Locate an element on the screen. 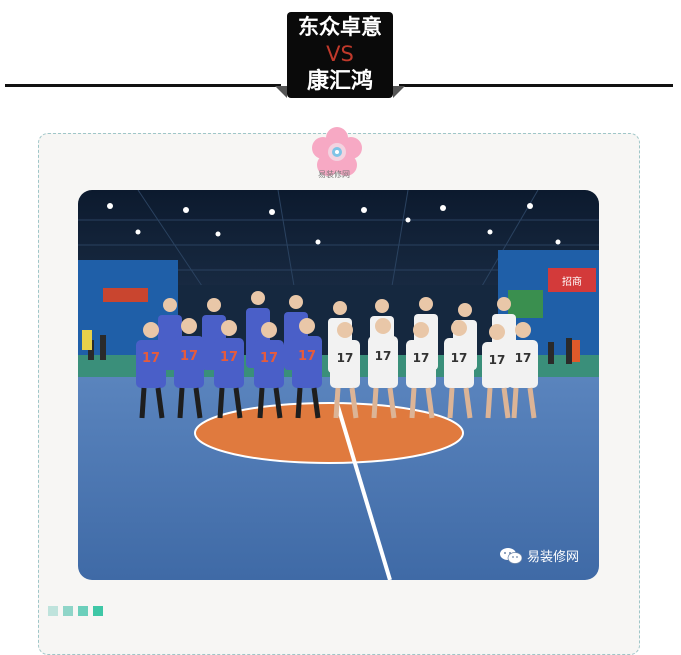 Image resolution: width=681 pixels, height=655 pixels. match-title-box: 东众卓意 VS 康汇鸿 is located at coordinates (340, 55).